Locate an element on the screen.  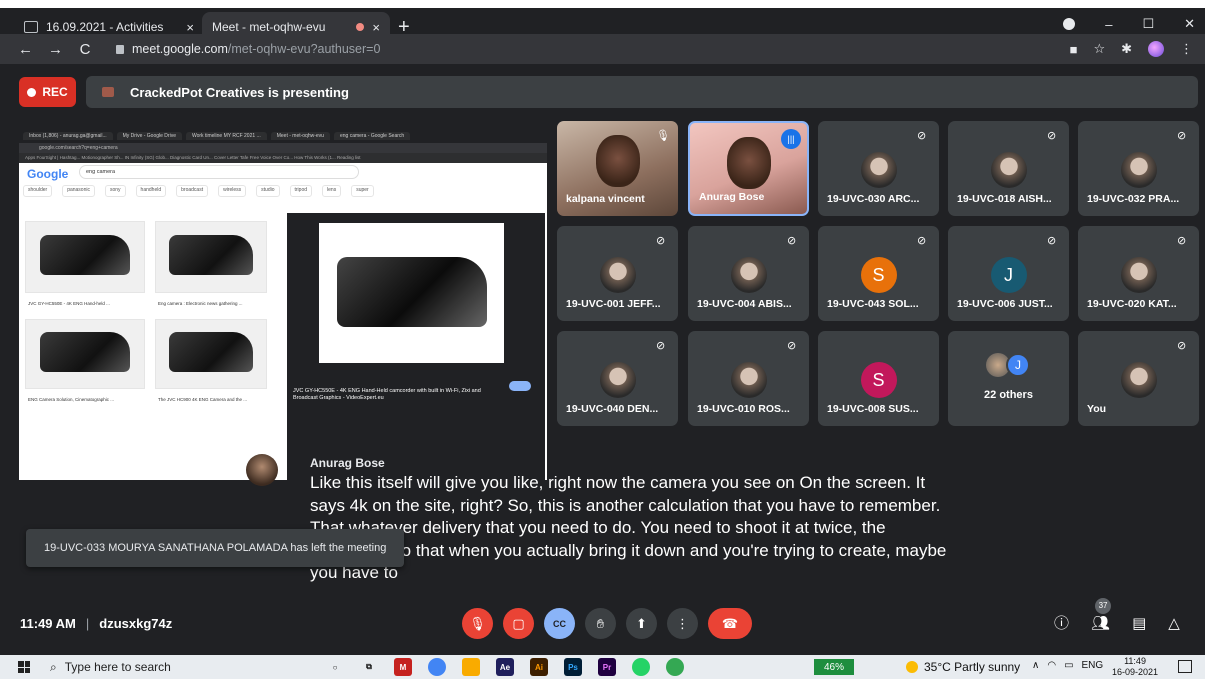
illustrator-icon: Ai is located at coordinates (539, 667).